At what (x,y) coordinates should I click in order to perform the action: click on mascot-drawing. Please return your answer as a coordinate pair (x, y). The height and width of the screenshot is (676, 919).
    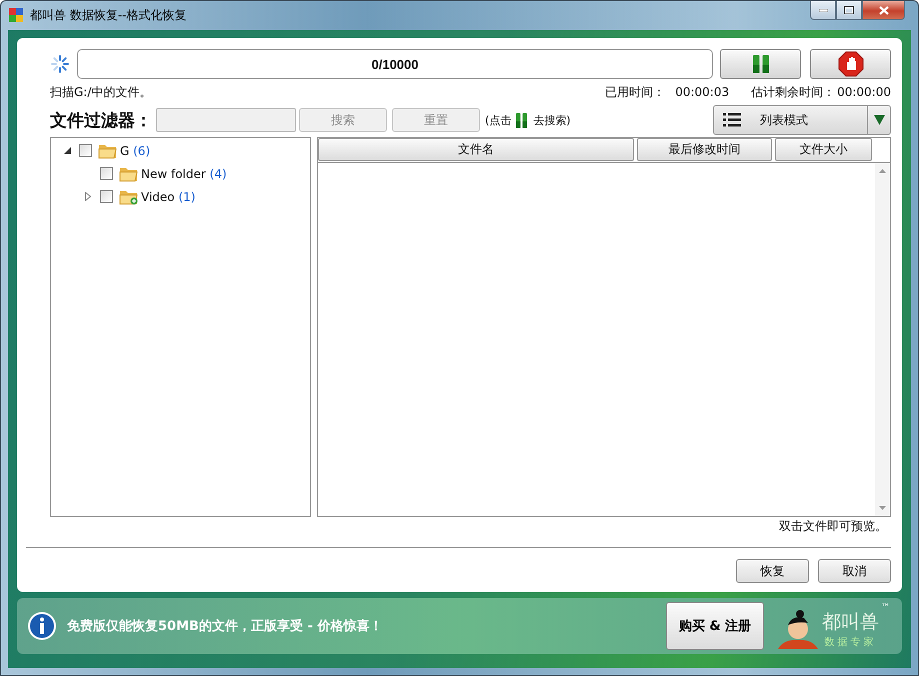
    Looking at the image, I should click on (798, 629).